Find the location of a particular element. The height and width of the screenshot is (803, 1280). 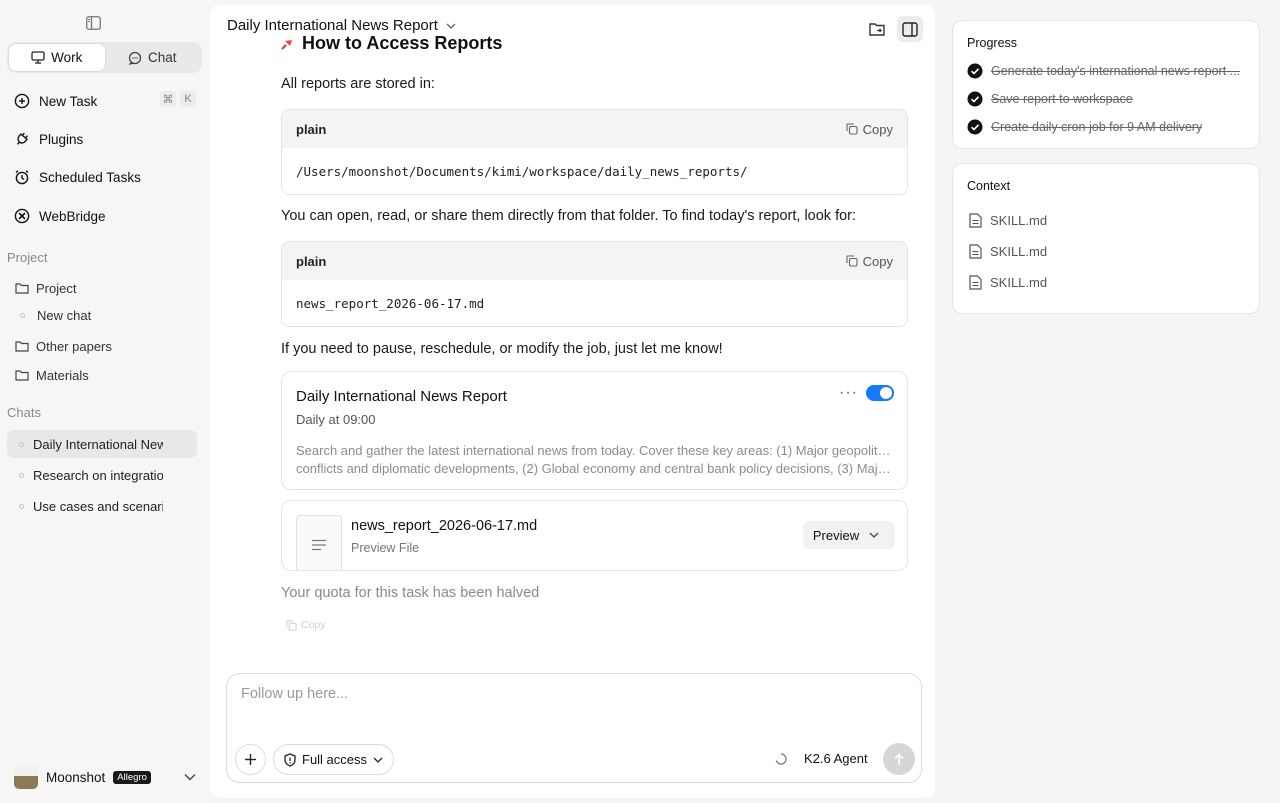

chat-title-dropdown: Daily International News Report is located at coordinates (341, 25).